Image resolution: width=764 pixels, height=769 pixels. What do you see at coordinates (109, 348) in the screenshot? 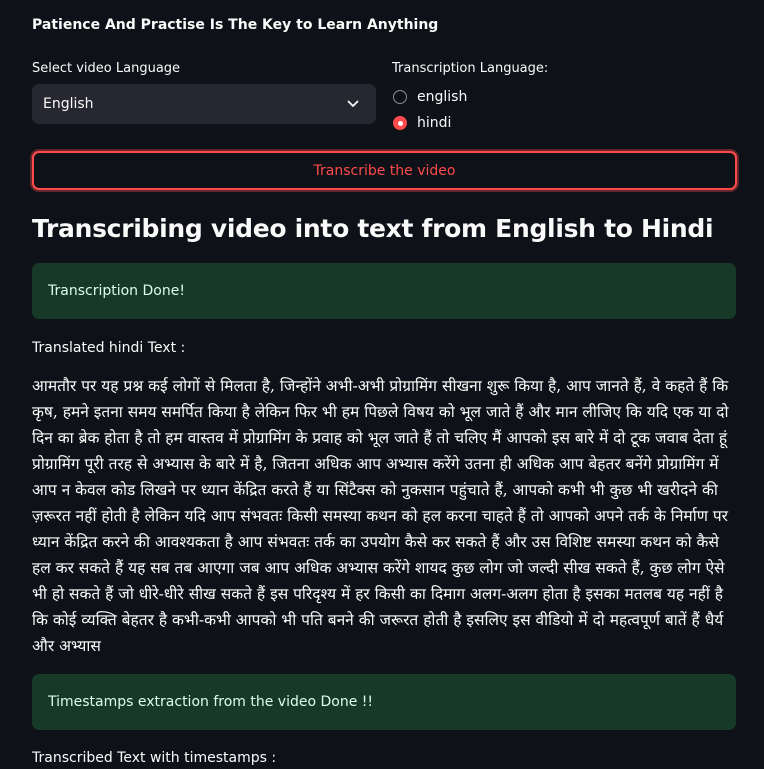
I see `translated-text-label: Translated hindi Text :` at bounding box center [109, 348].